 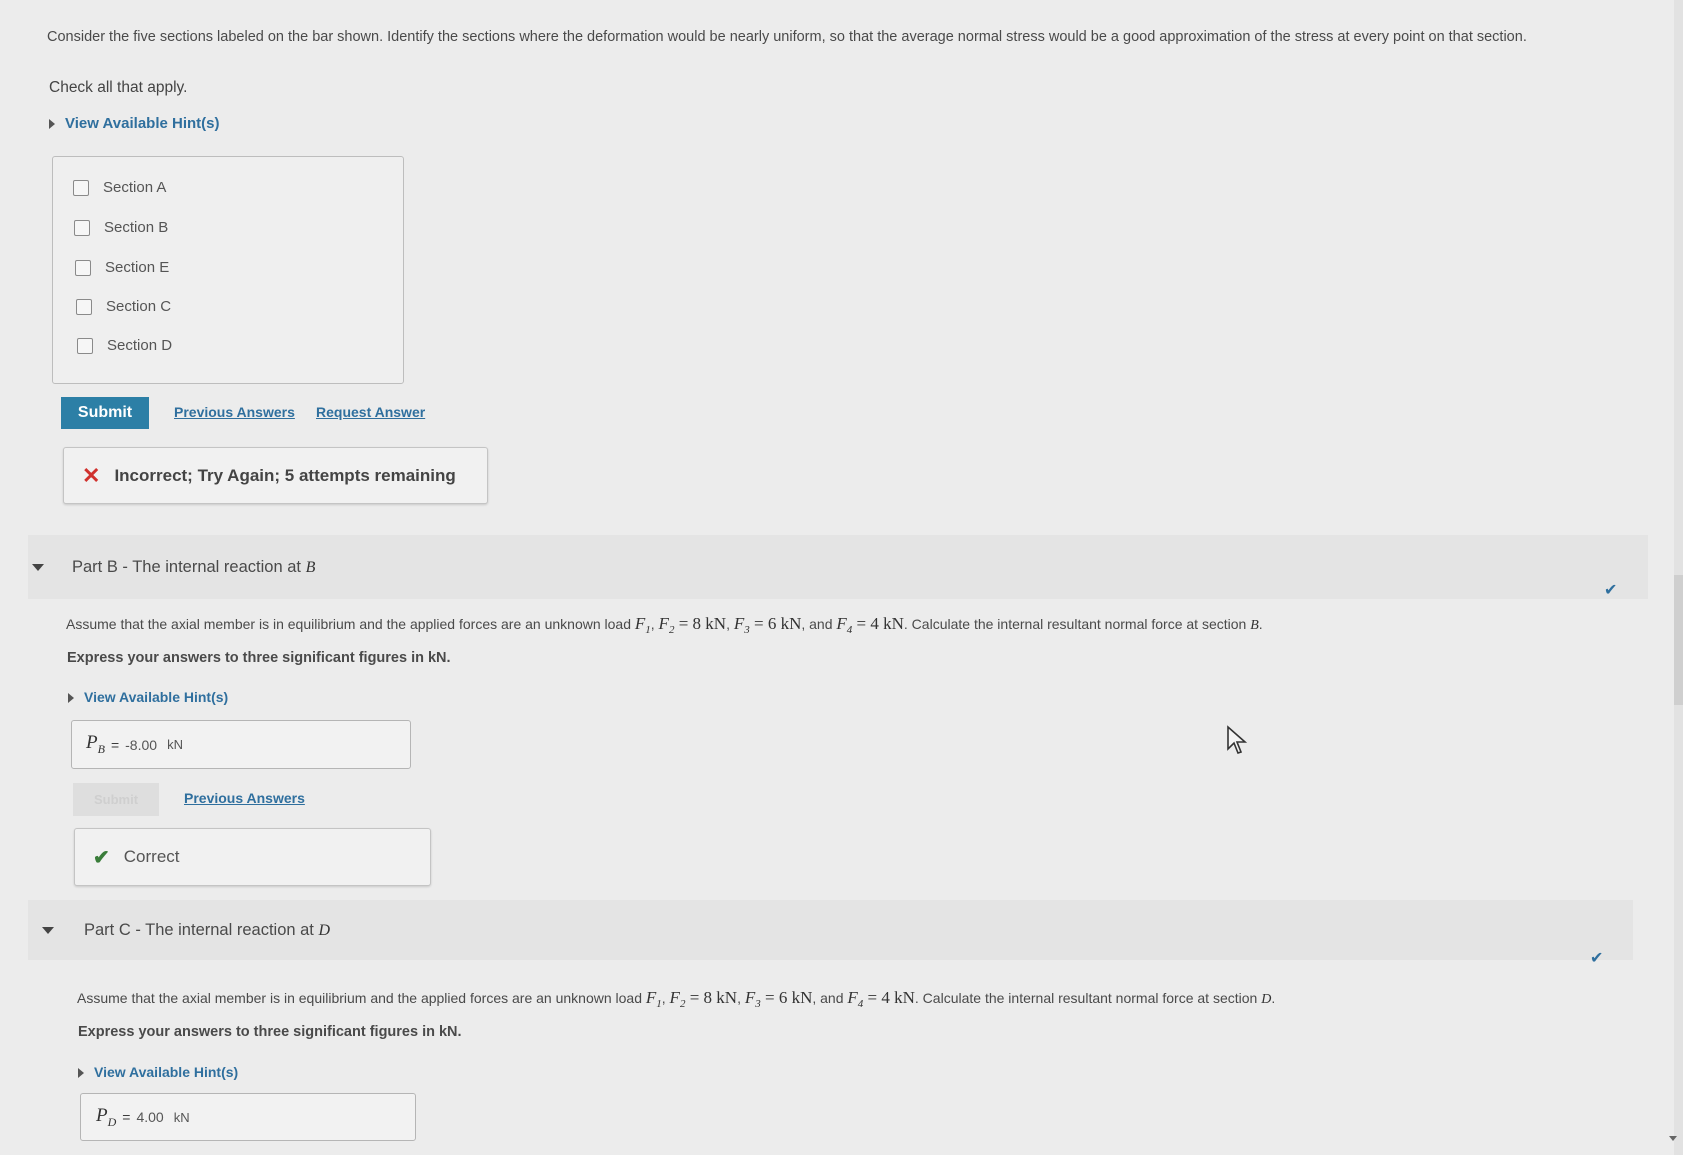 I want to click on option-label: Section A, so click(x=135, y=187).